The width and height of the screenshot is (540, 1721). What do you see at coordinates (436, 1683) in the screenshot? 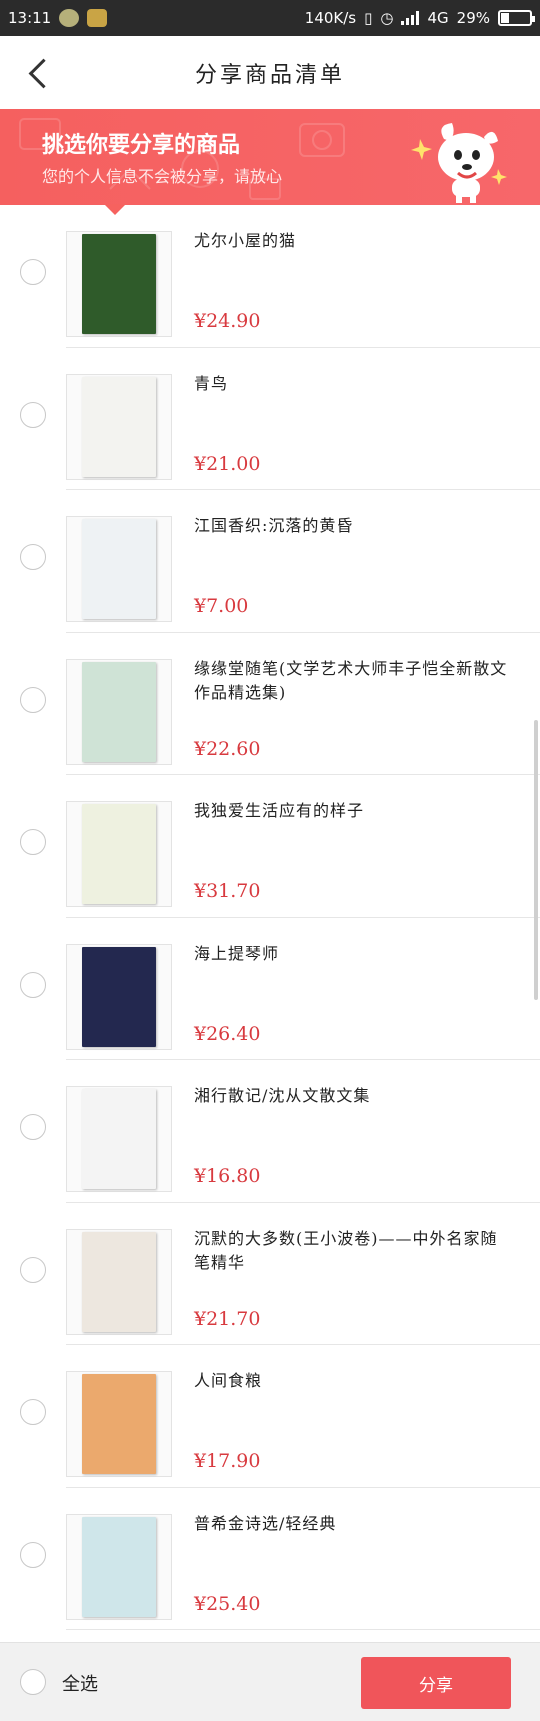
I see `share-button: 分享` at bounding box center [436, 1683].